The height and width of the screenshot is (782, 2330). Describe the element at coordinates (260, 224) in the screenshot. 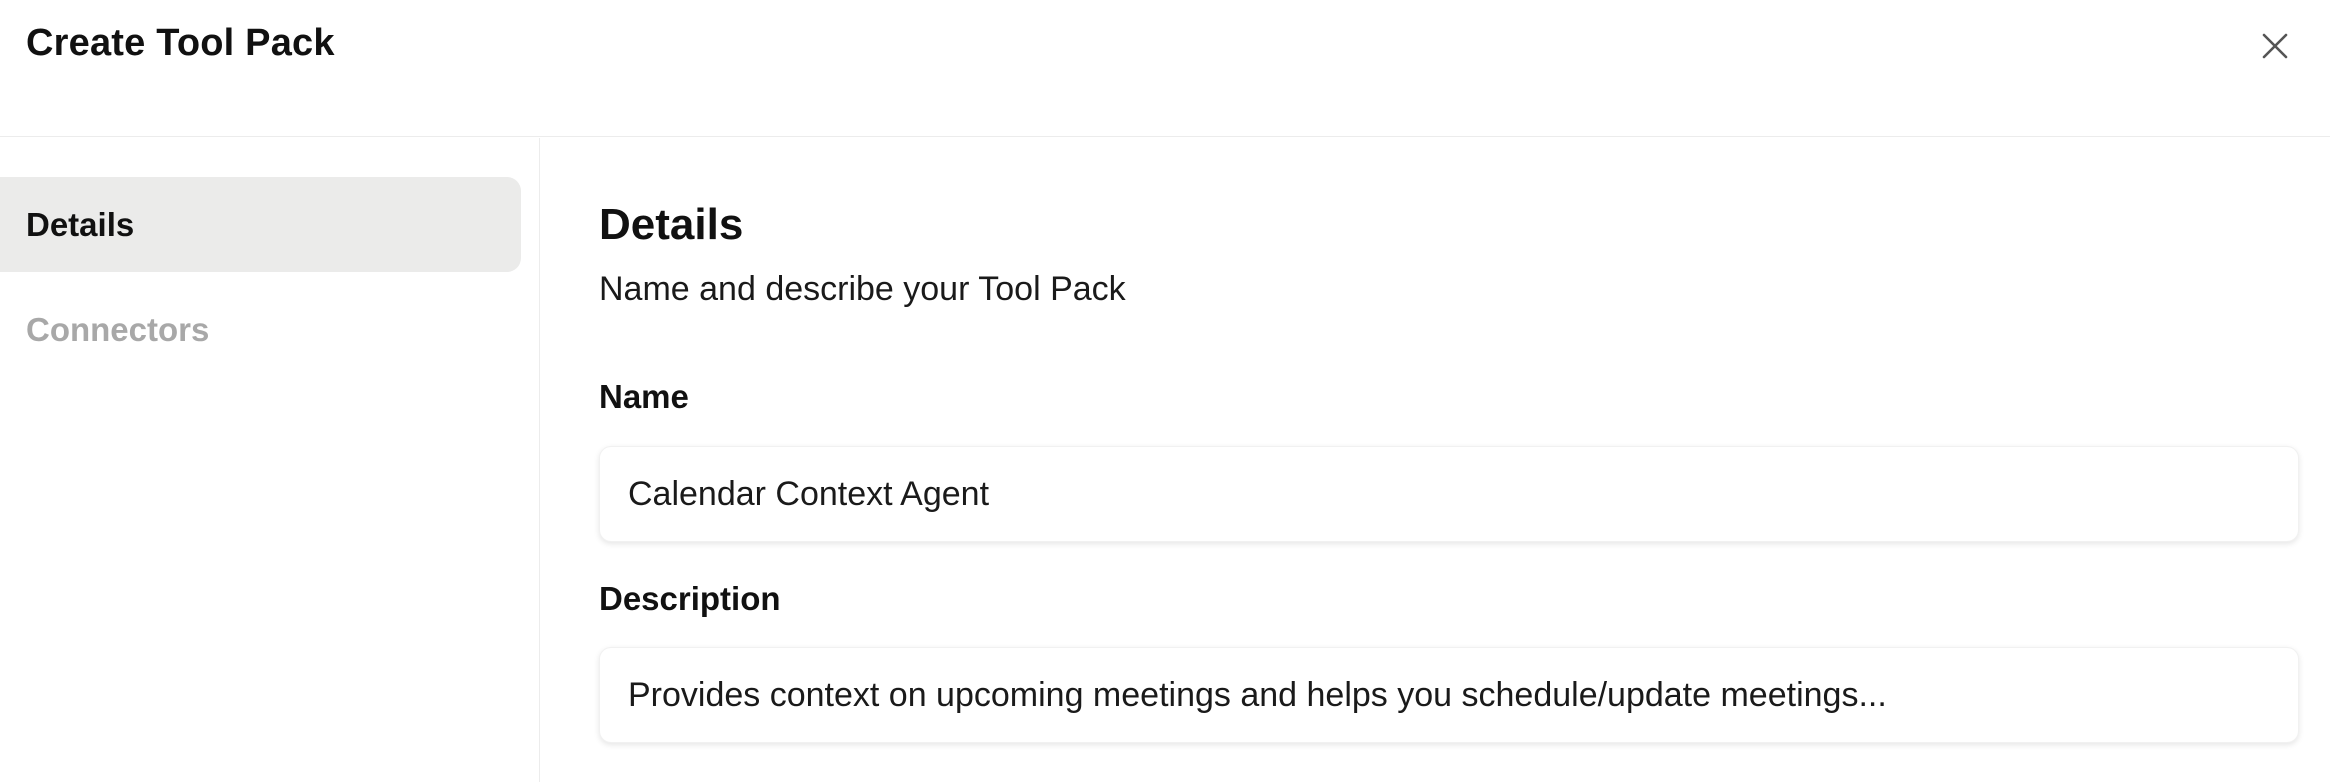

I see `sidebar-item-details: Details` at that location.